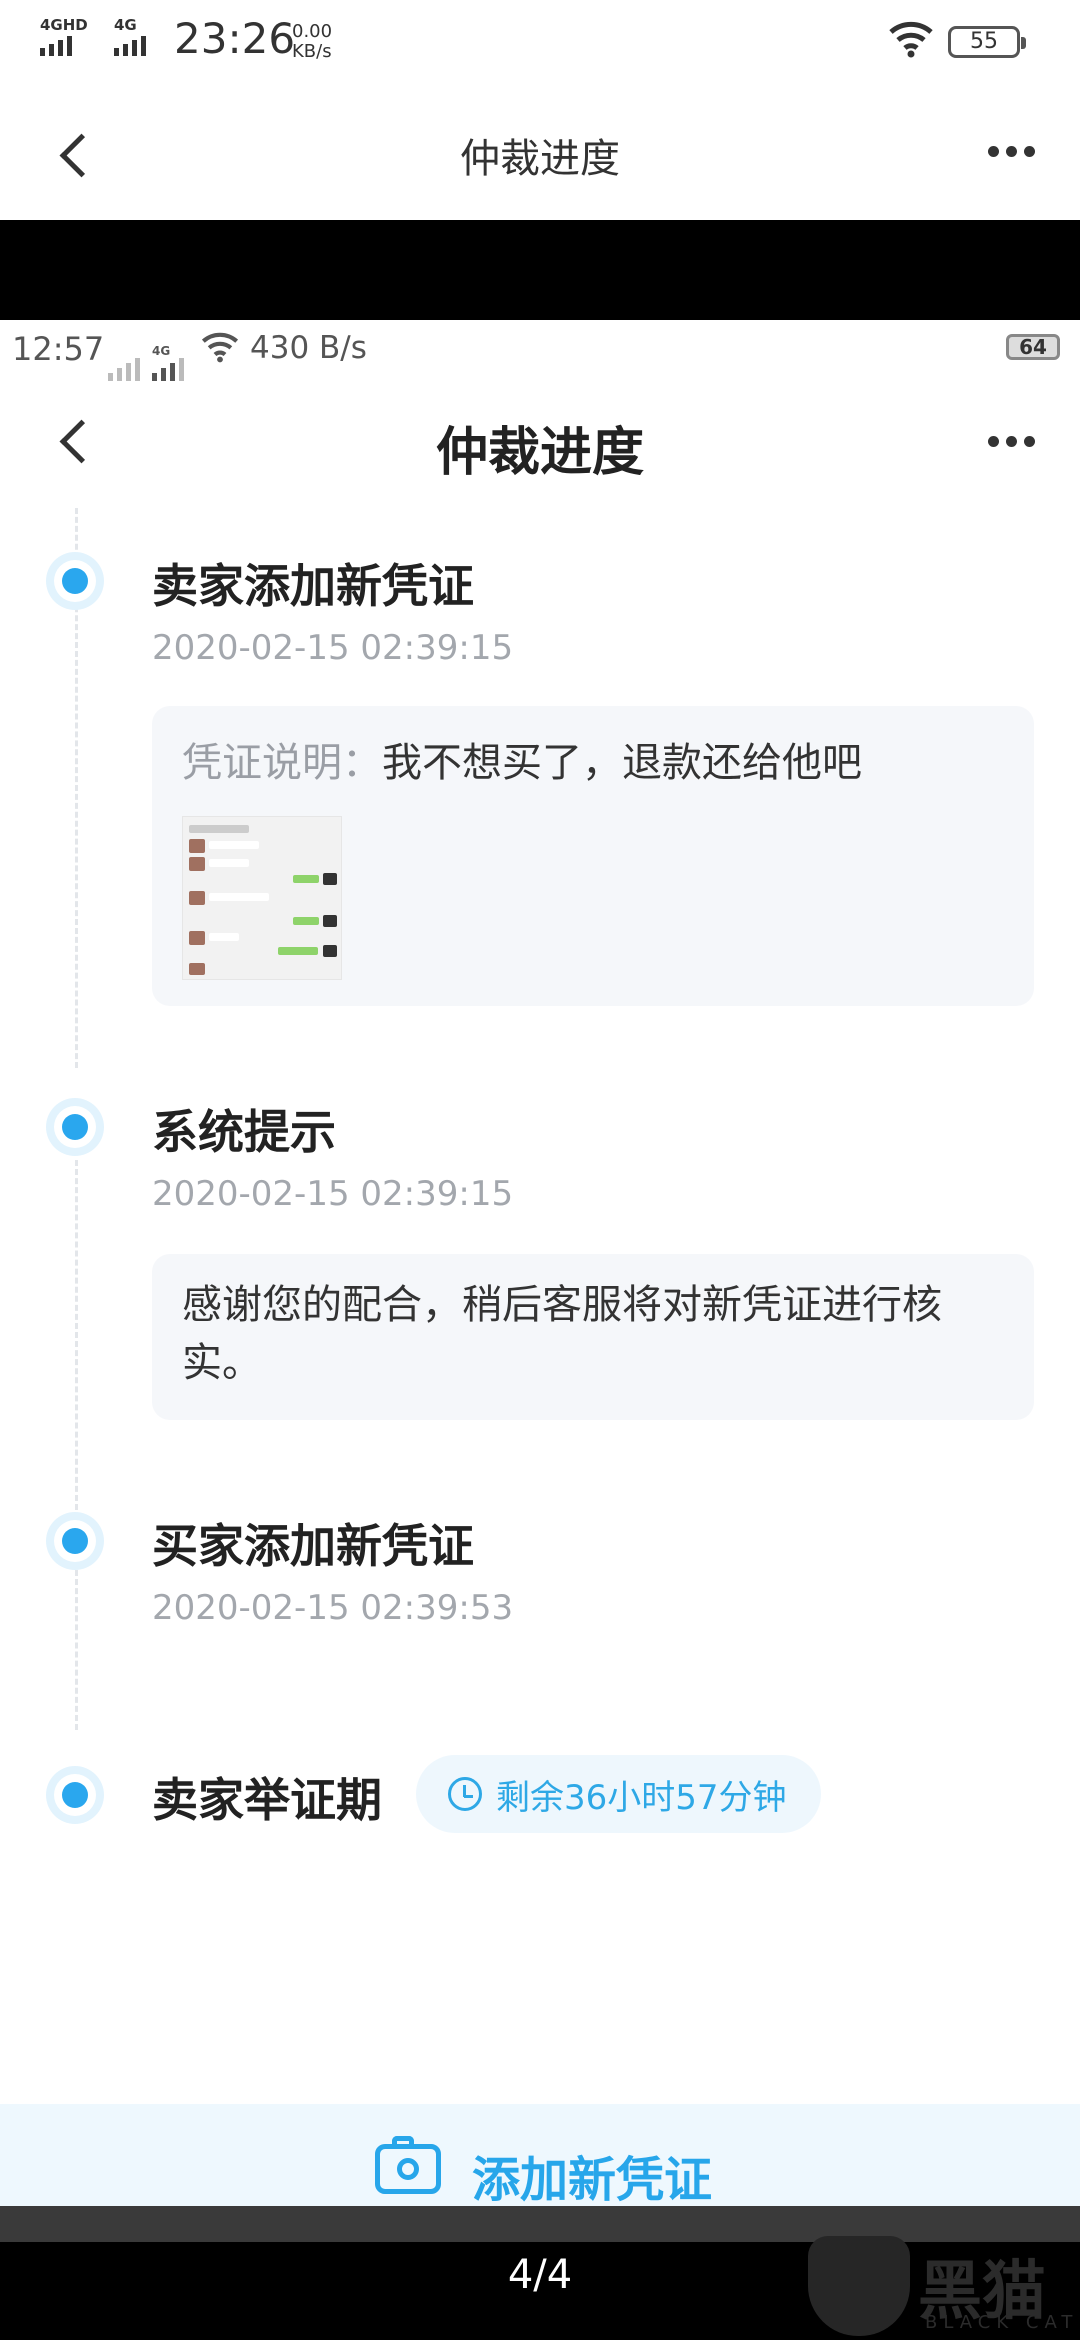  I want to click on system-message-card: 感谢您的配合，稍后客服将对新凭证进行核实。, so click(593, 1337).